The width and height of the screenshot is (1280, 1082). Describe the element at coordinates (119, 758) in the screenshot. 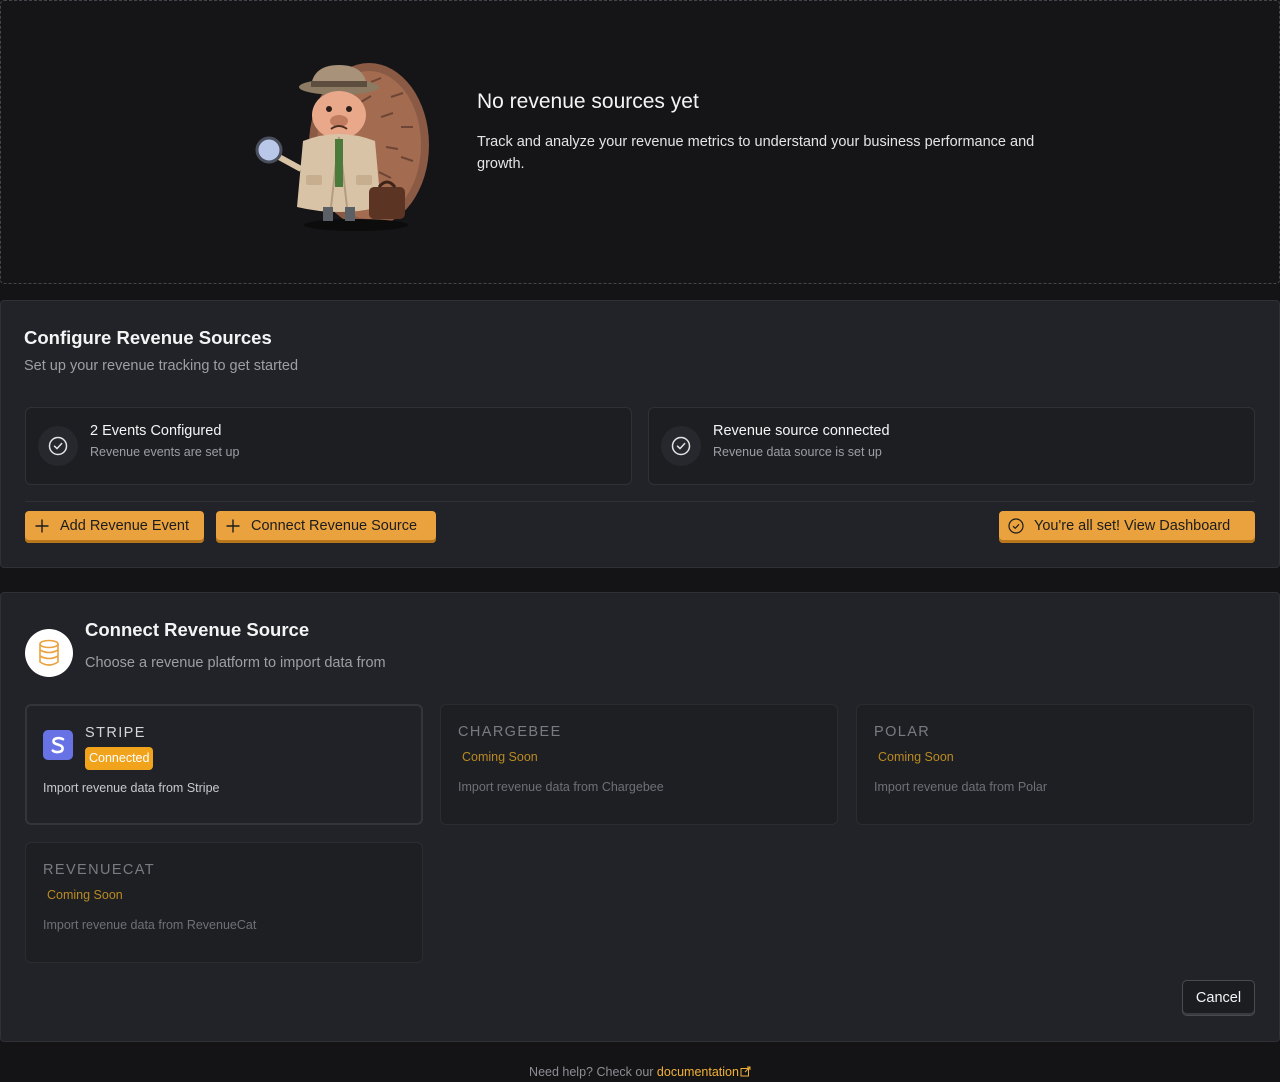

I see `status-badge: Connected` at that location.